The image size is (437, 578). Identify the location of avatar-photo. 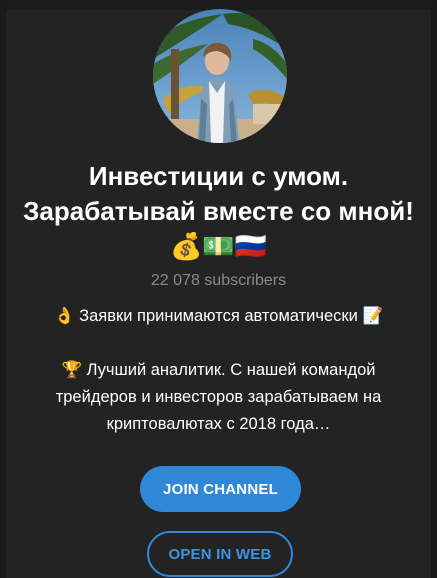
(220, 76).